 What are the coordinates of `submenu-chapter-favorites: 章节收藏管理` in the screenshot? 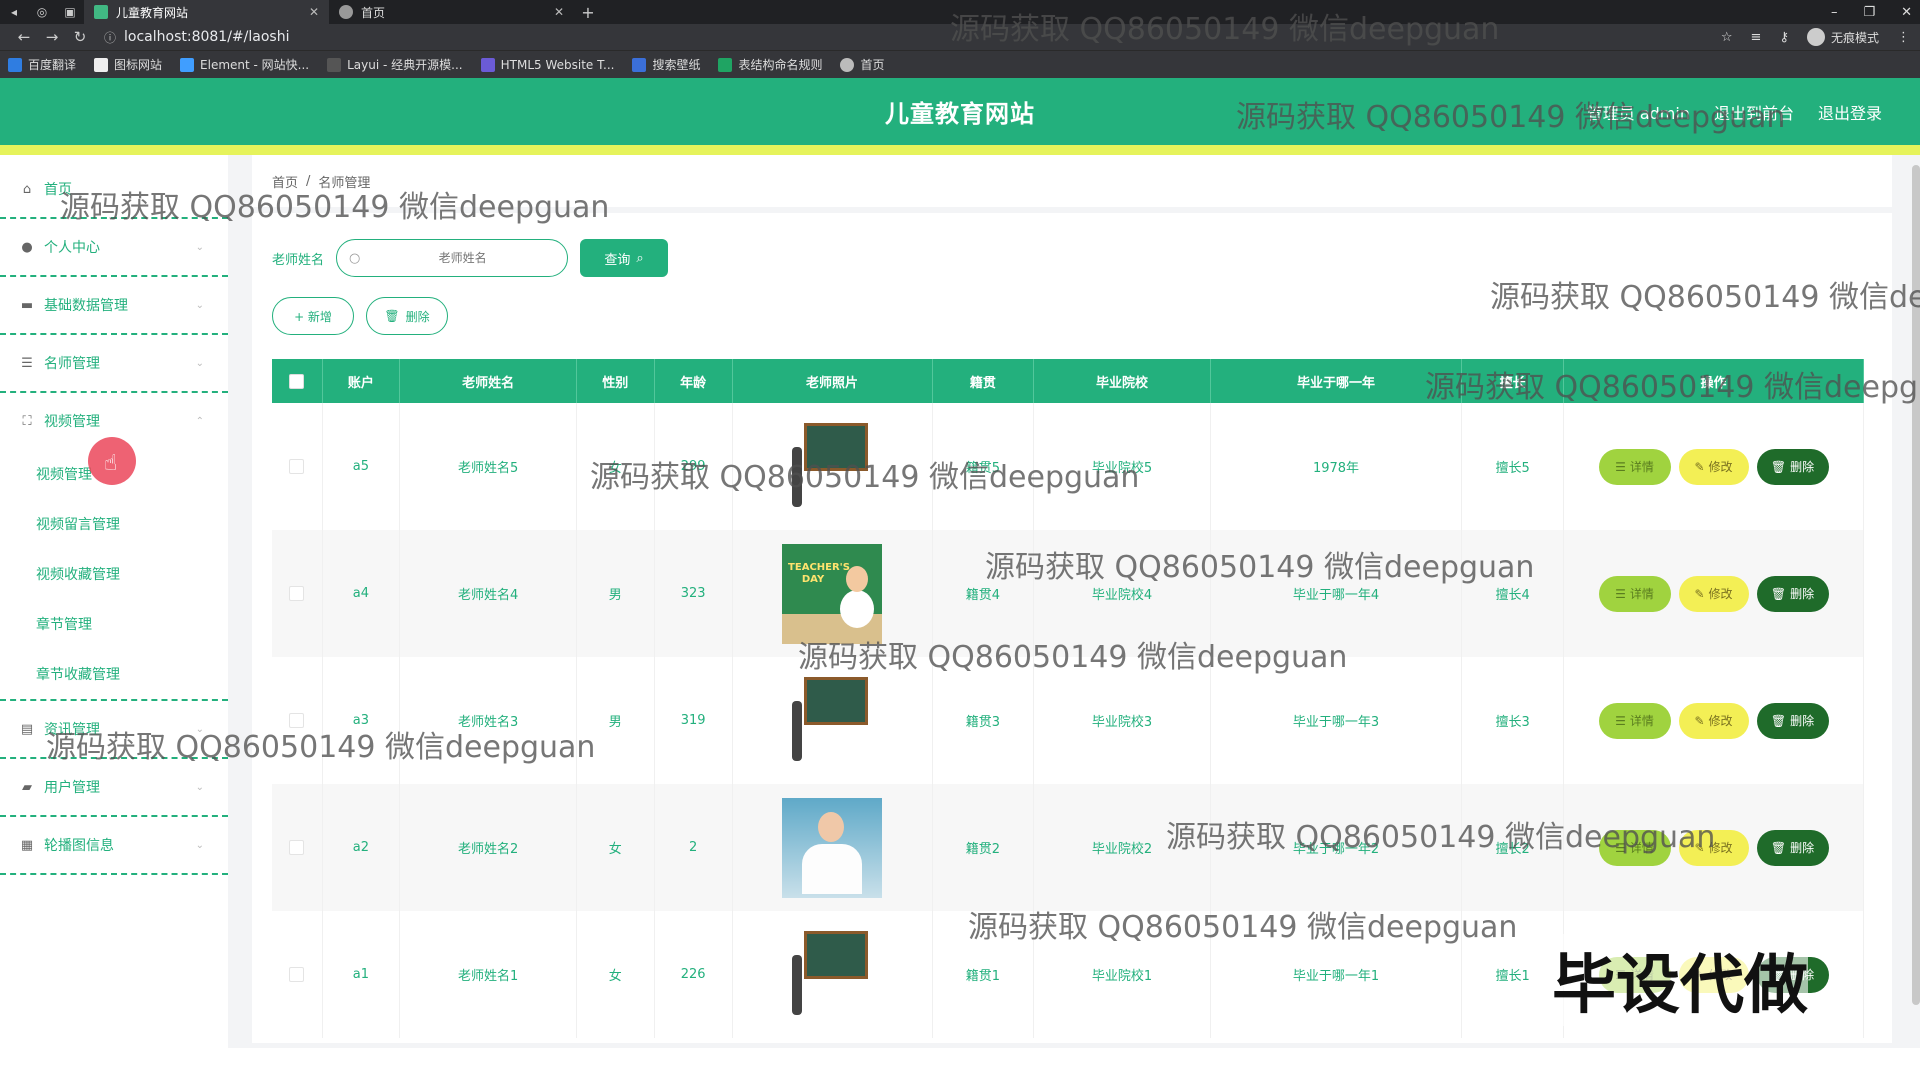 It's located at (114, 674).